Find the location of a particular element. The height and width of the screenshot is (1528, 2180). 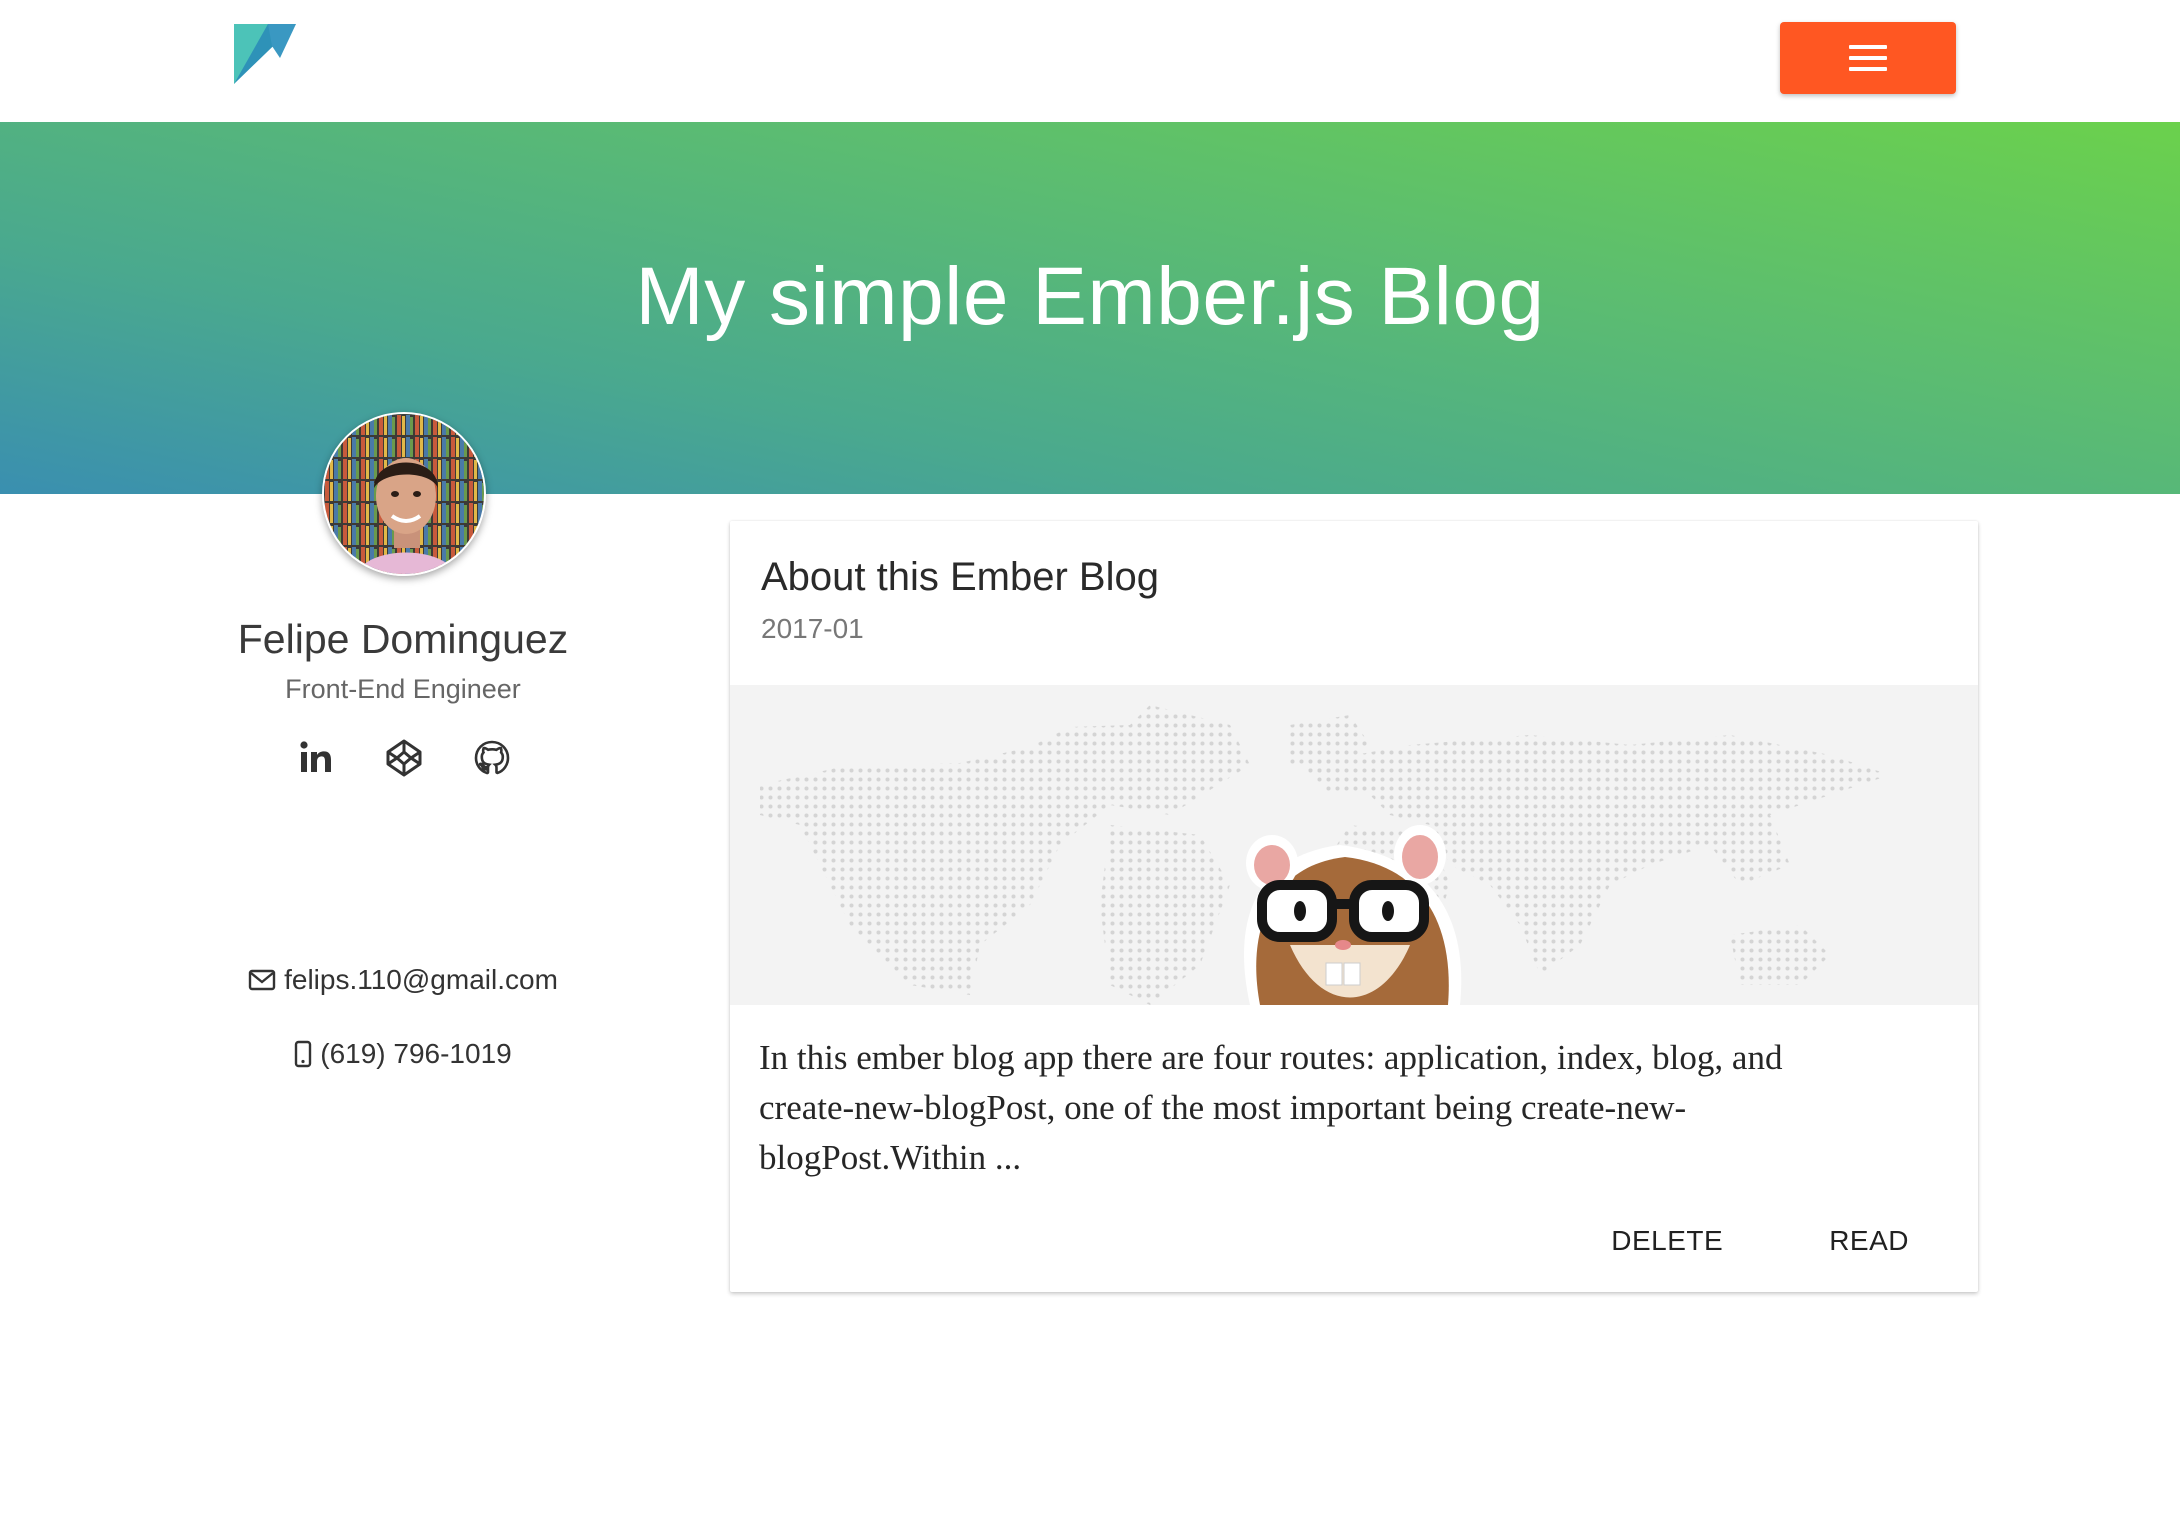

avatar is located at coordinates (404, 494).